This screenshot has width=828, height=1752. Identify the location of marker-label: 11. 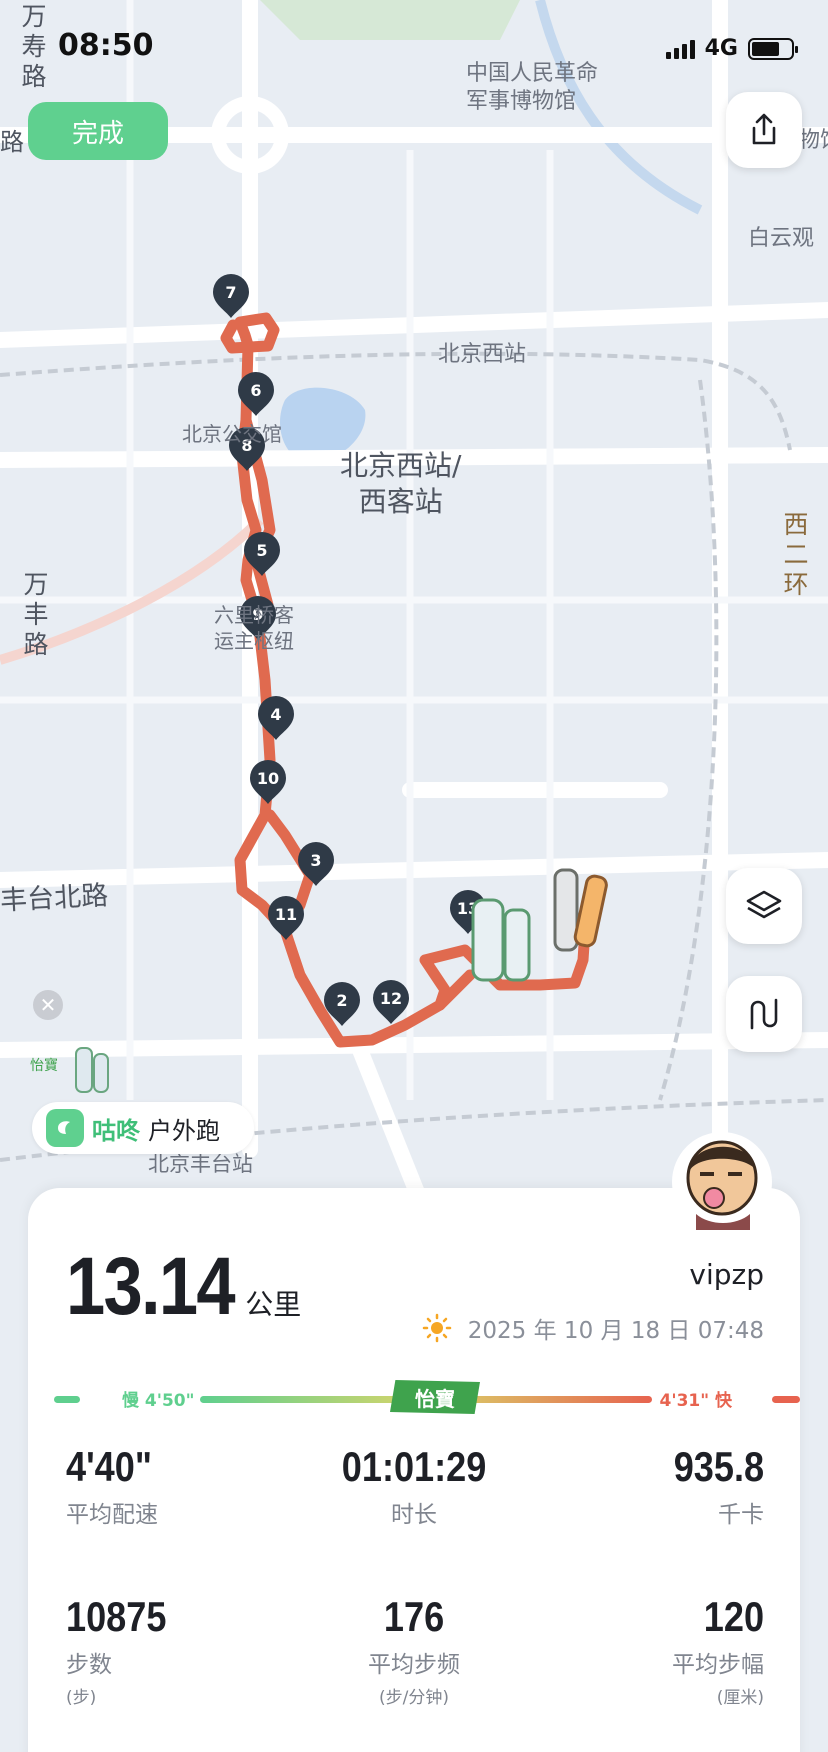
(286, 914).